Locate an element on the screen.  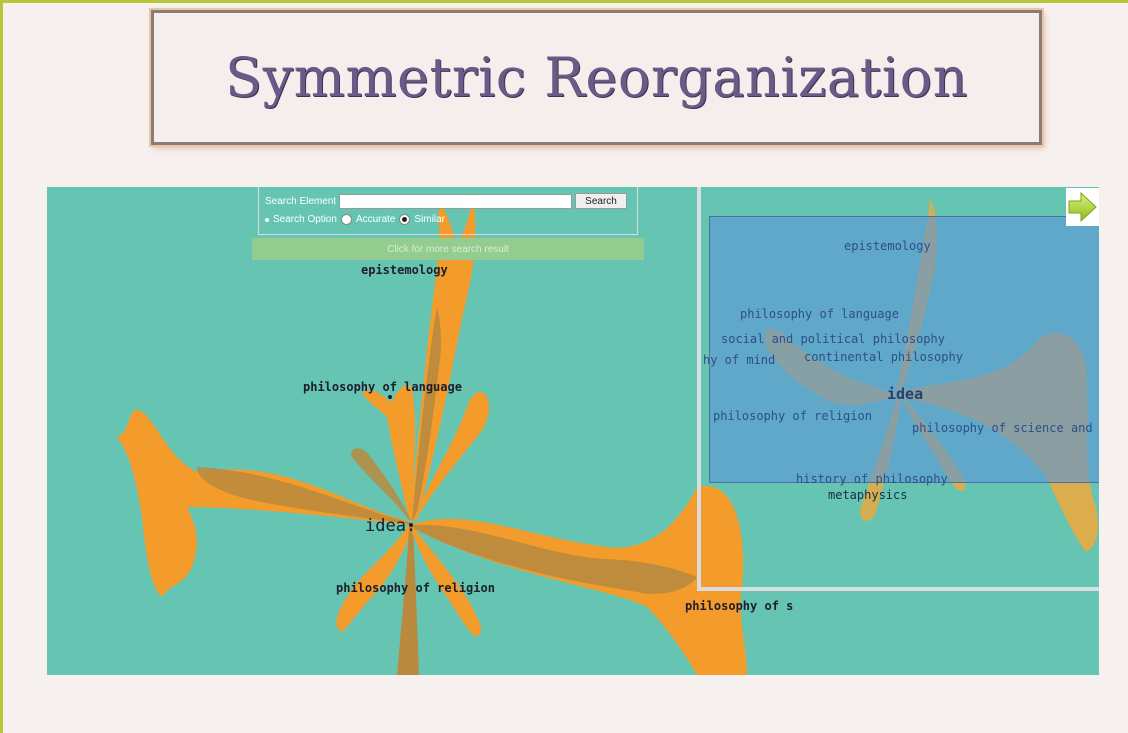
search-option-row: Search Option Accurate Similar is located at coordinates (355, 219).